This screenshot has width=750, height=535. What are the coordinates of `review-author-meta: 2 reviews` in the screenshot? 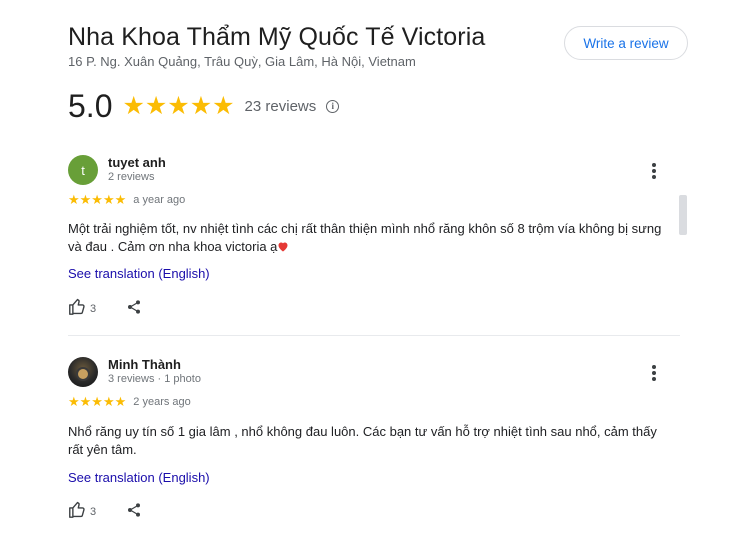 It's located at (131, 177).